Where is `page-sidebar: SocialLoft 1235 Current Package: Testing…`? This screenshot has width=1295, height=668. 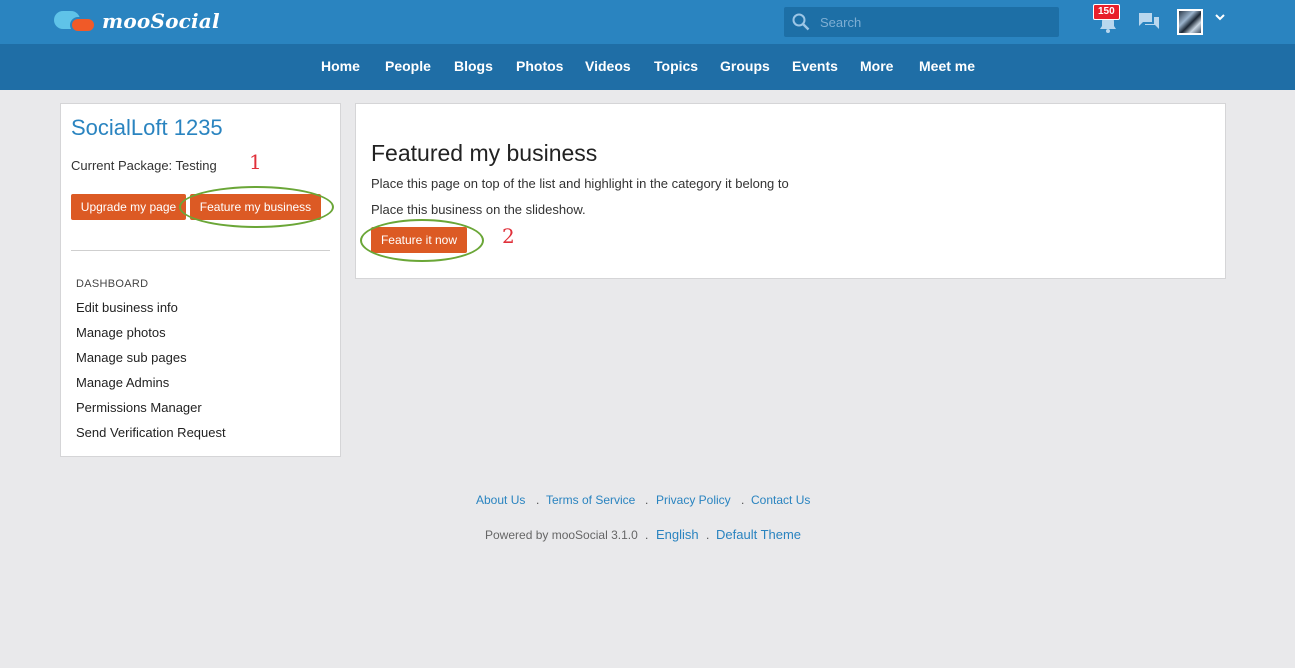
page-sidebar: SocialLoft 1235 Current Package: Testing… is located at coordinates (200, 280).